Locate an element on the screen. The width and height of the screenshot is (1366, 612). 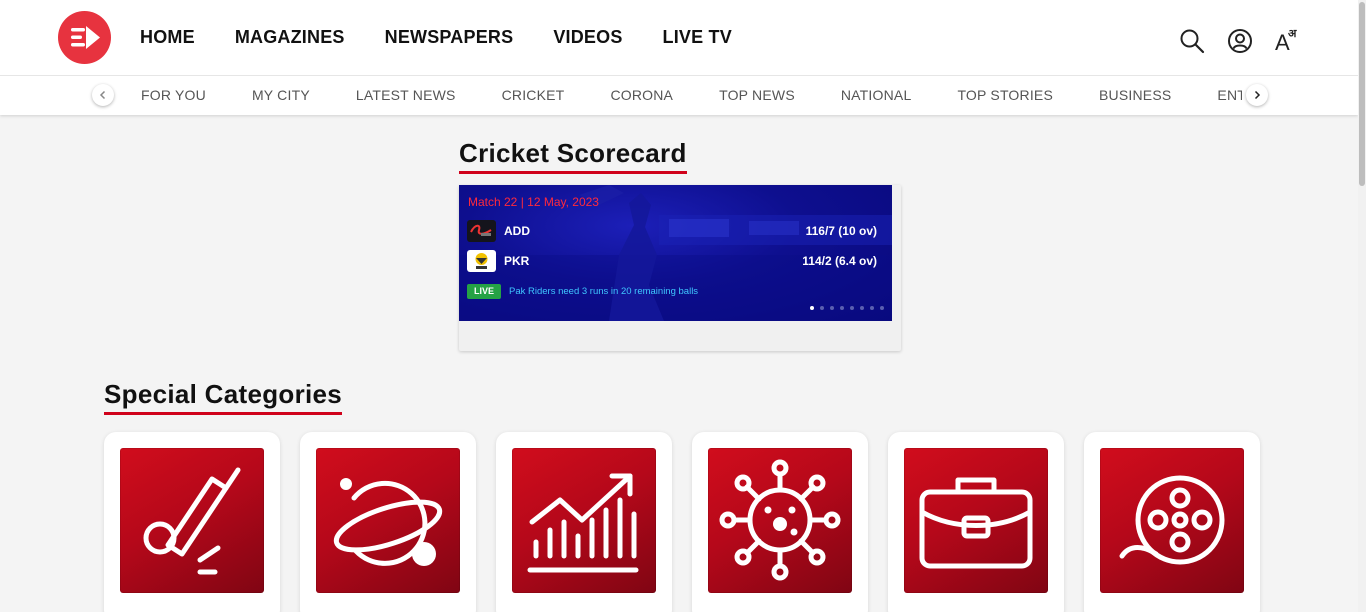
team-row: ADD 116/7 (10 ov) is located at coordinates (672, 232).